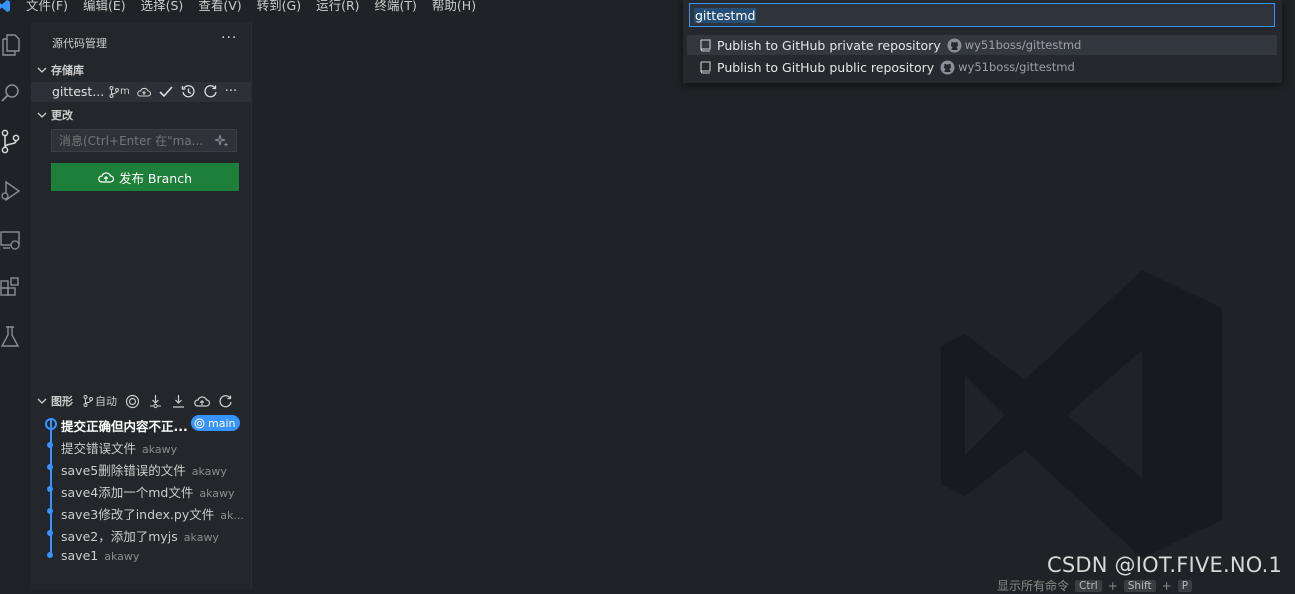  I want to click on commit-row: 提交正确但内容不正... main, so click(141, 423).